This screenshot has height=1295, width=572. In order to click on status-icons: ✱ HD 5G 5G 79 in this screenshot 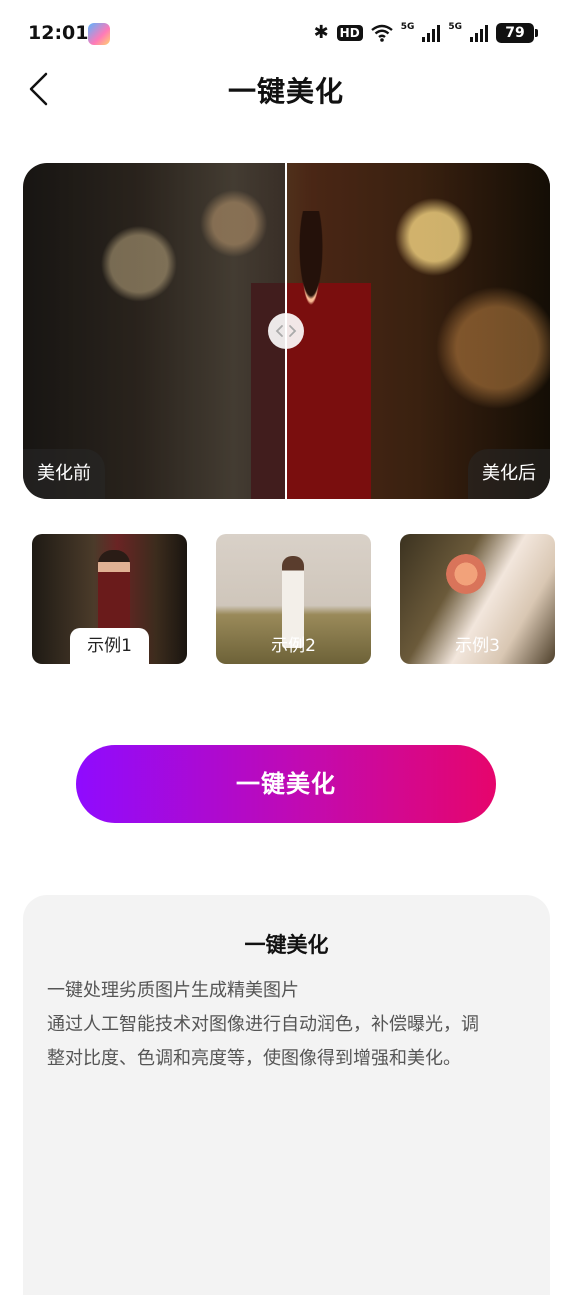, I will do `click(425, 32)`.